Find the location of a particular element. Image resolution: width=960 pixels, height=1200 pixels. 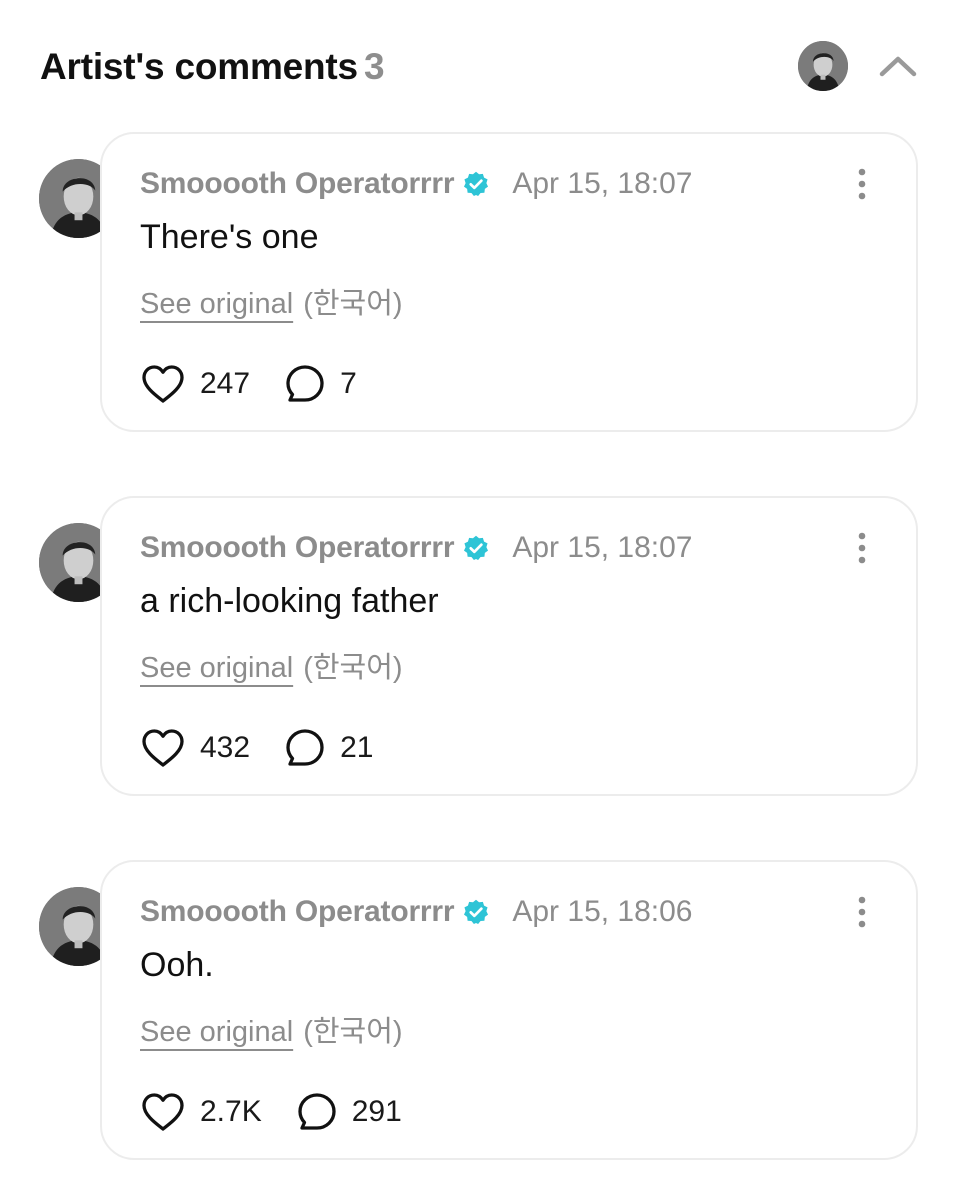

chevron-up-icon is located at coordinates (898, 66).